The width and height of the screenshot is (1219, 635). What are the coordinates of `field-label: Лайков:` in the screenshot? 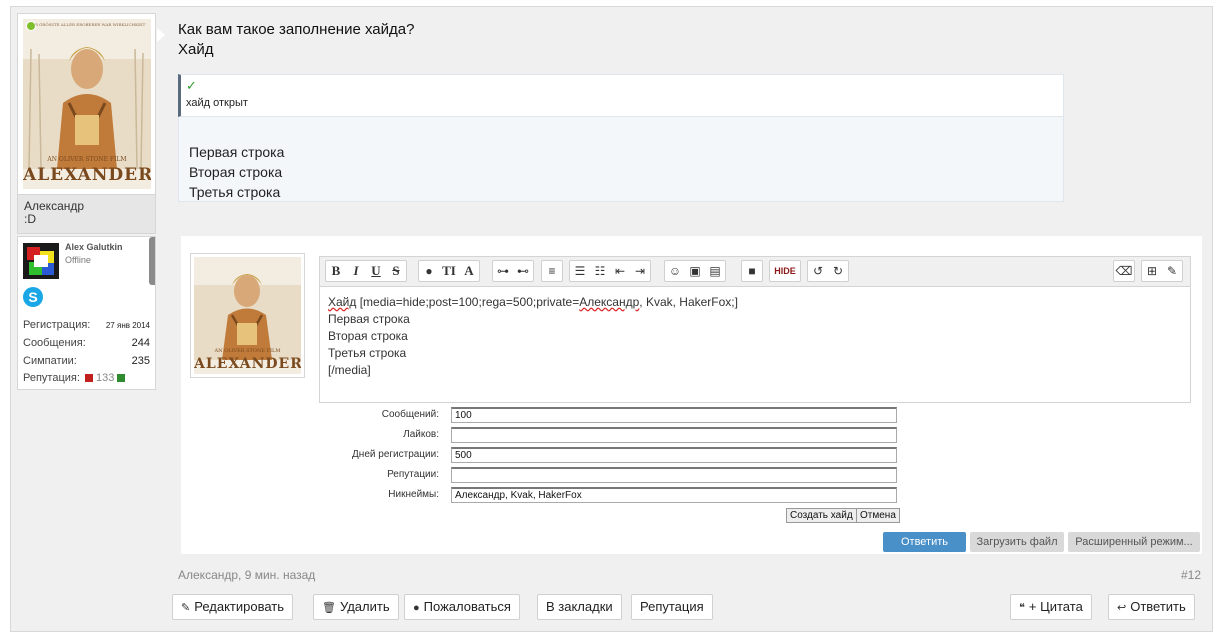 It's located at (421, 434).